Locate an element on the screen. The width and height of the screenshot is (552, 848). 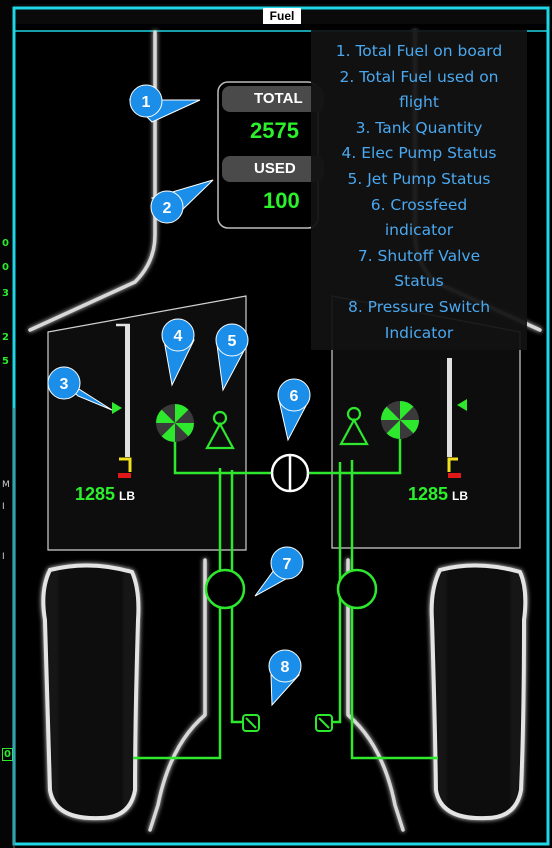
legend-line: 7. Shutoff Valve is located at coordinates (419, 255).